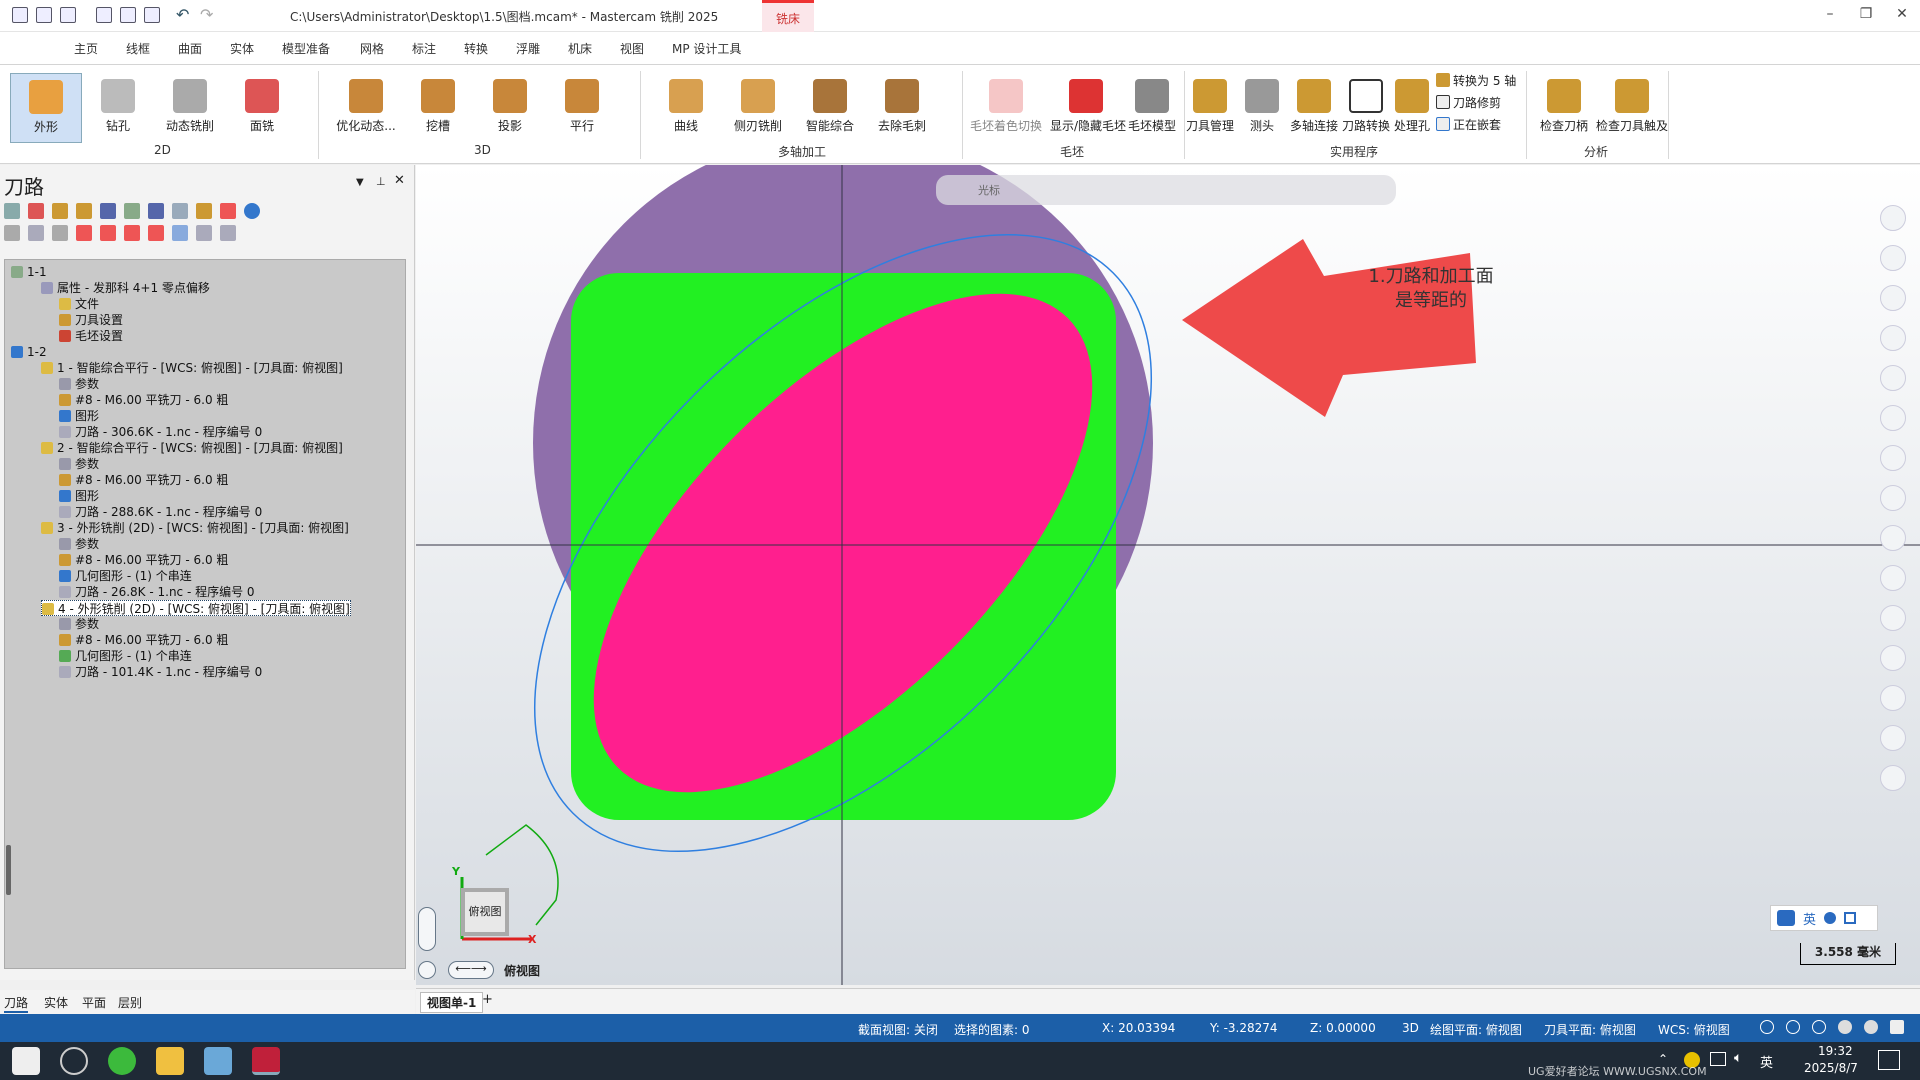 The width and height of the screenshot is (1920, 1080). I want to click on deburr-button: 去除毛刺, so click(902, 108).